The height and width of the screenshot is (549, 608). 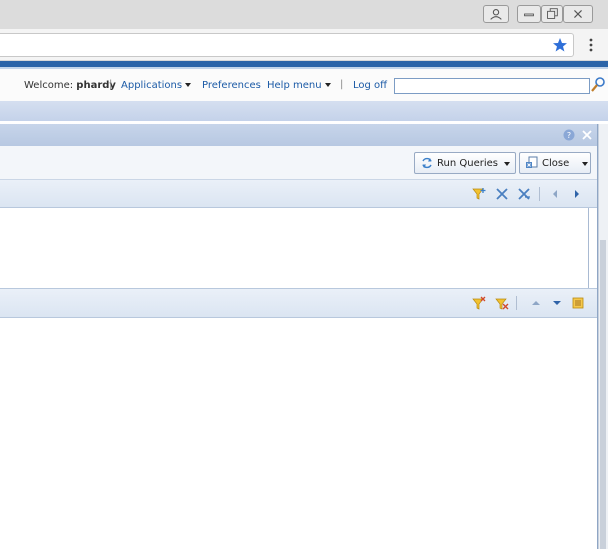 I want to click on profile-button, so click(x=496, y=14).